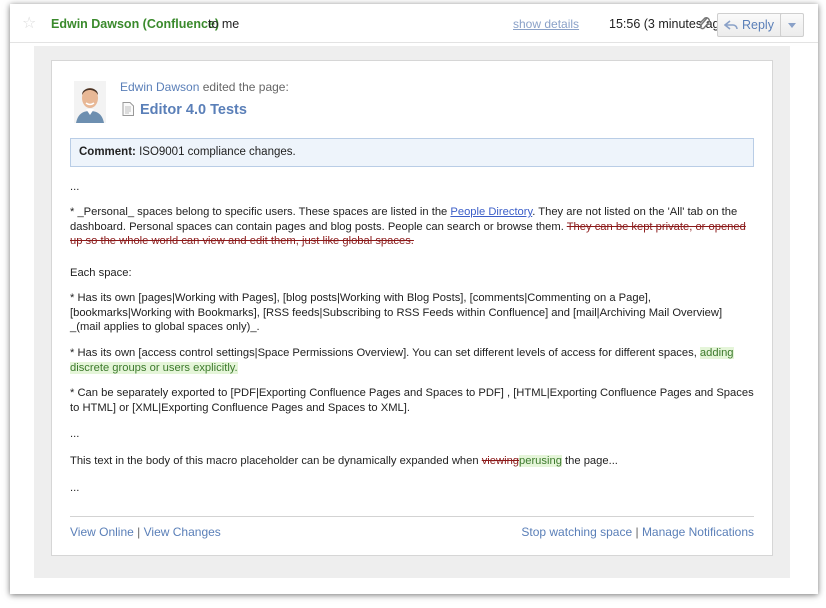  I want to click on comment-text: ISO9001 compliance changes., so click(217, 152).